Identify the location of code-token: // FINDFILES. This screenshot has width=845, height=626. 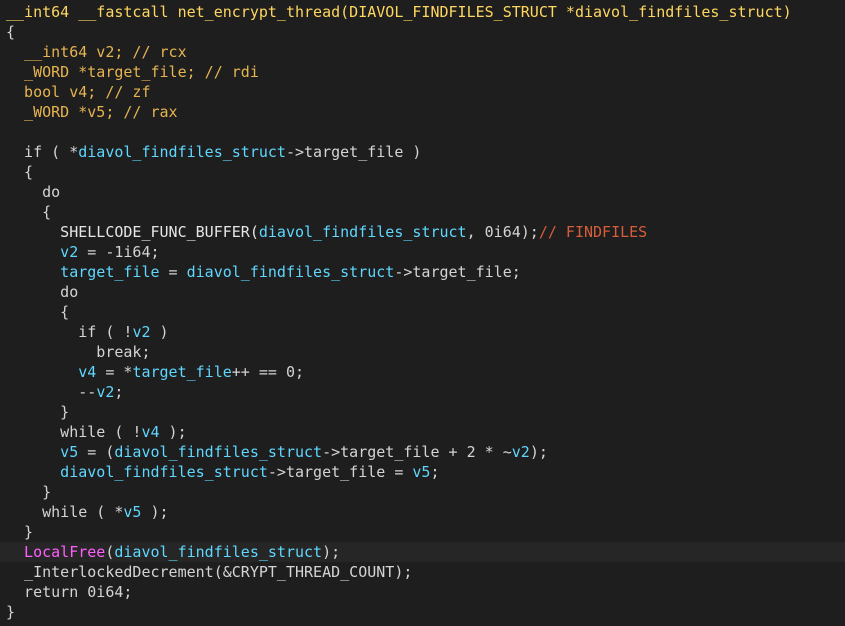
(593, 232).